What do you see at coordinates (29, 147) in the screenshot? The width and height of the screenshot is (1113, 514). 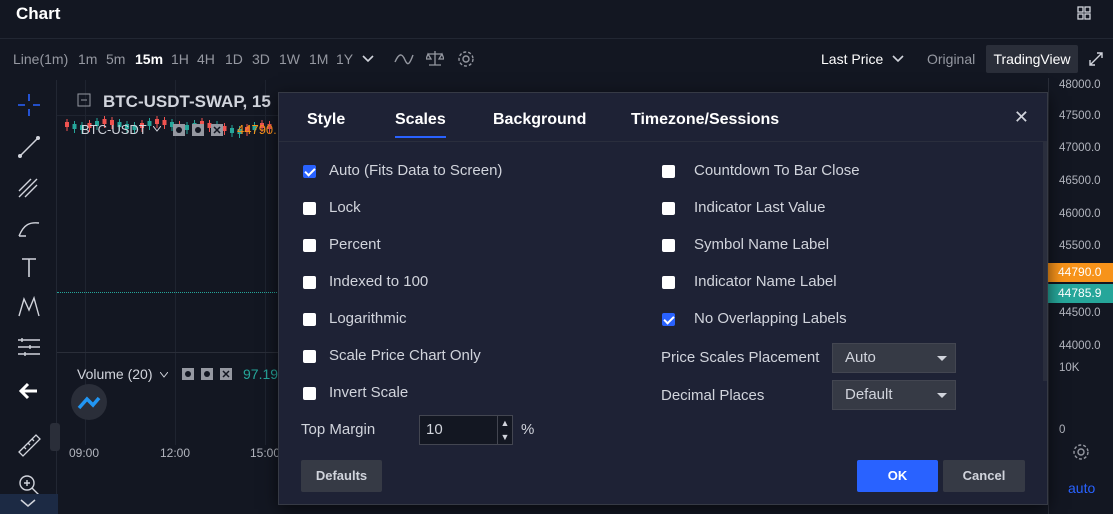 I see `trend-line-icon` at bounding box center [29, 147].